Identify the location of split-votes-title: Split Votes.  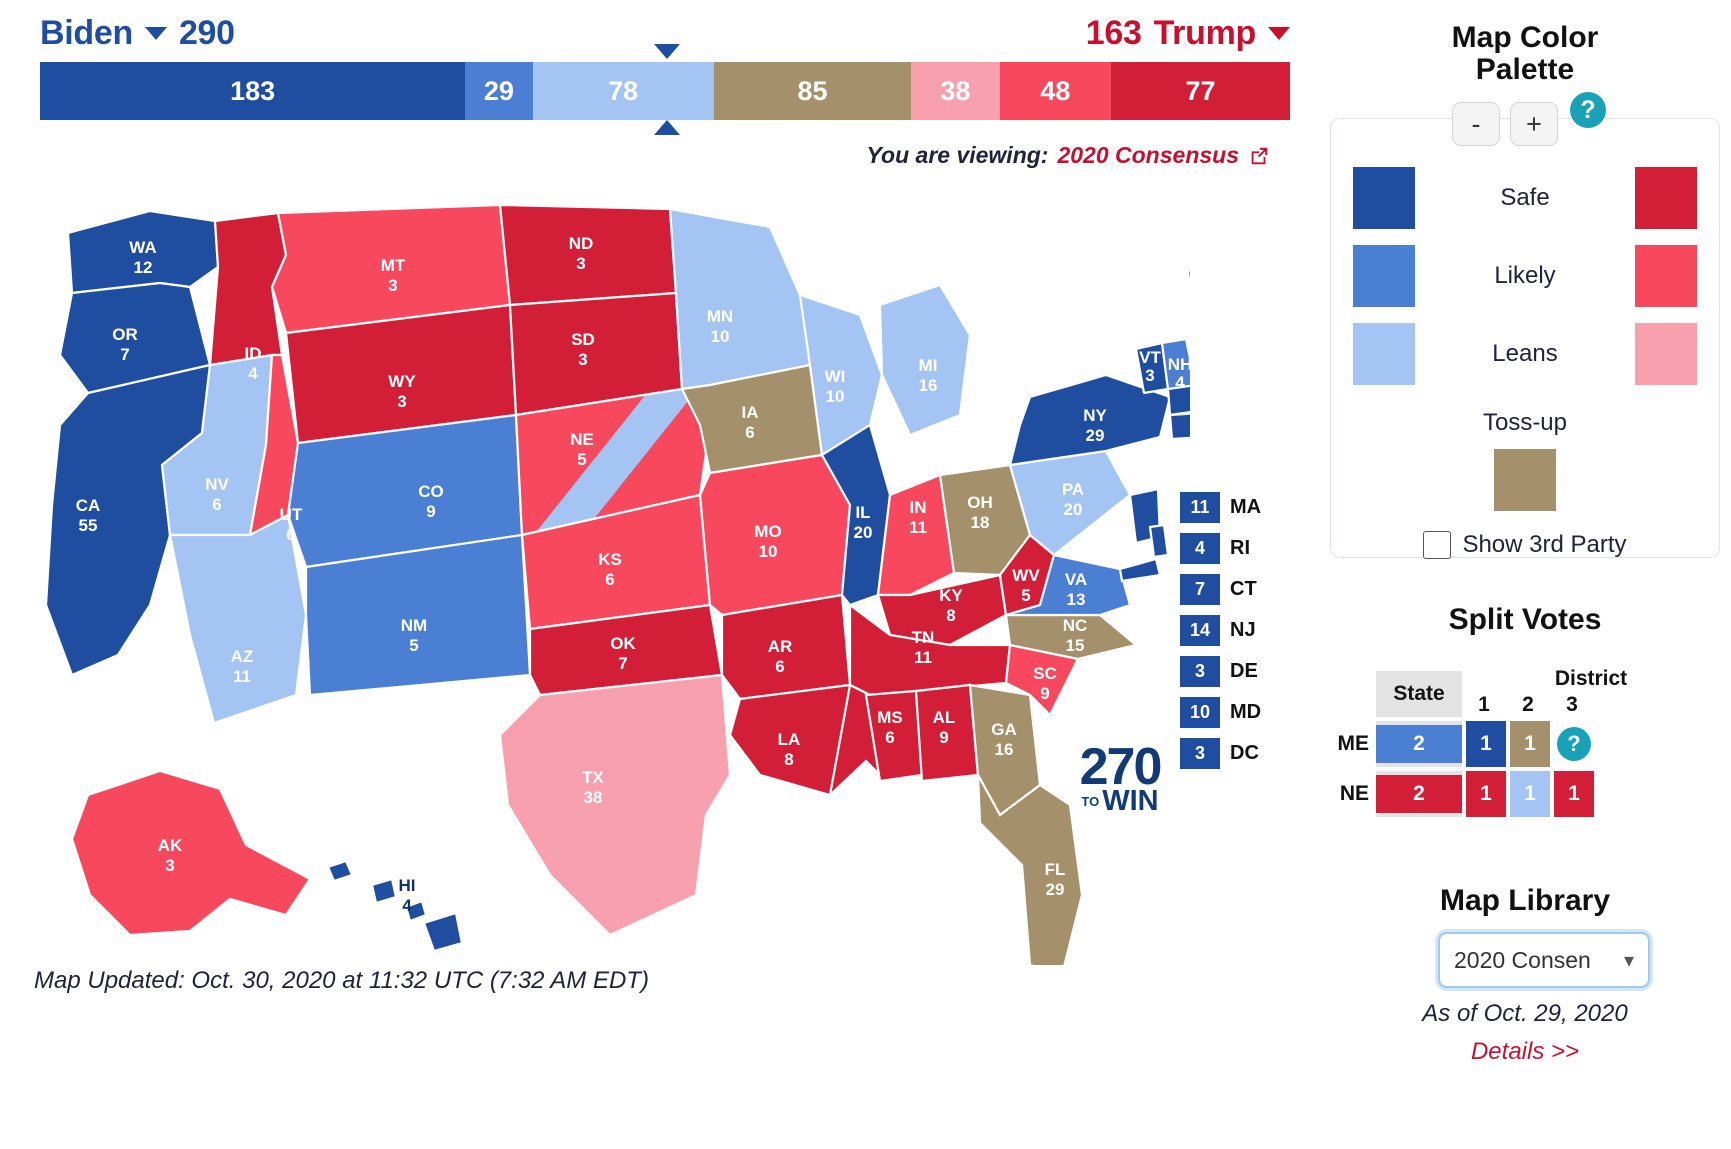
(1525, 619).